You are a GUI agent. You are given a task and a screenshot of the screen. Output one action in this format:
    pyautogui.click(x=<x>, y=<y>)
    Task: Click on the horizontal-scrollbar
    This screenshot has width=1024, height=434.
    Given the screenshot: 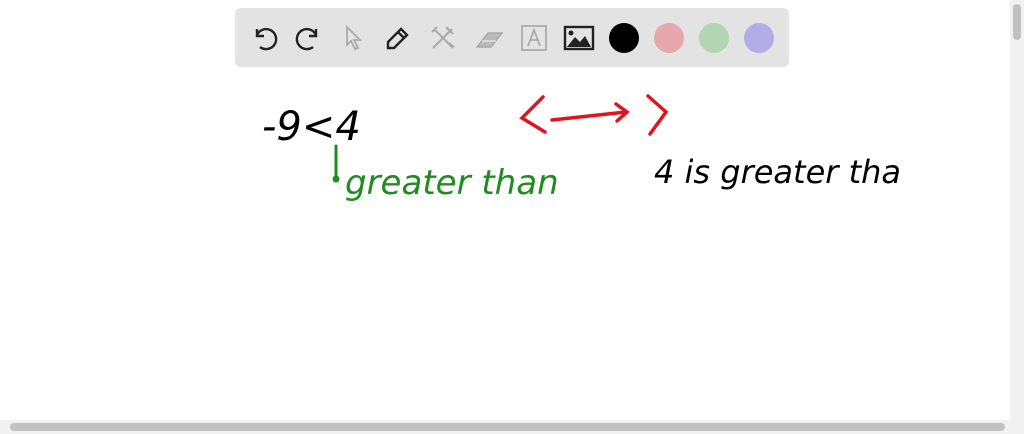 What is the action you would take?
    pyautogui.click(x=512, y=427)
    